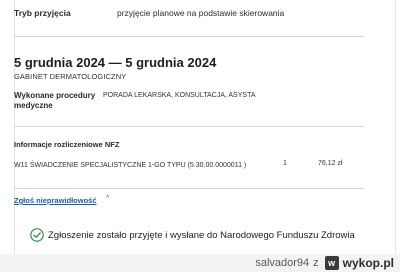  What do you see at coordinates (55, 100) in the screenshot?
I see `procedures-label: Wykonane procedury medyczne` at bounding box center [55, 100].